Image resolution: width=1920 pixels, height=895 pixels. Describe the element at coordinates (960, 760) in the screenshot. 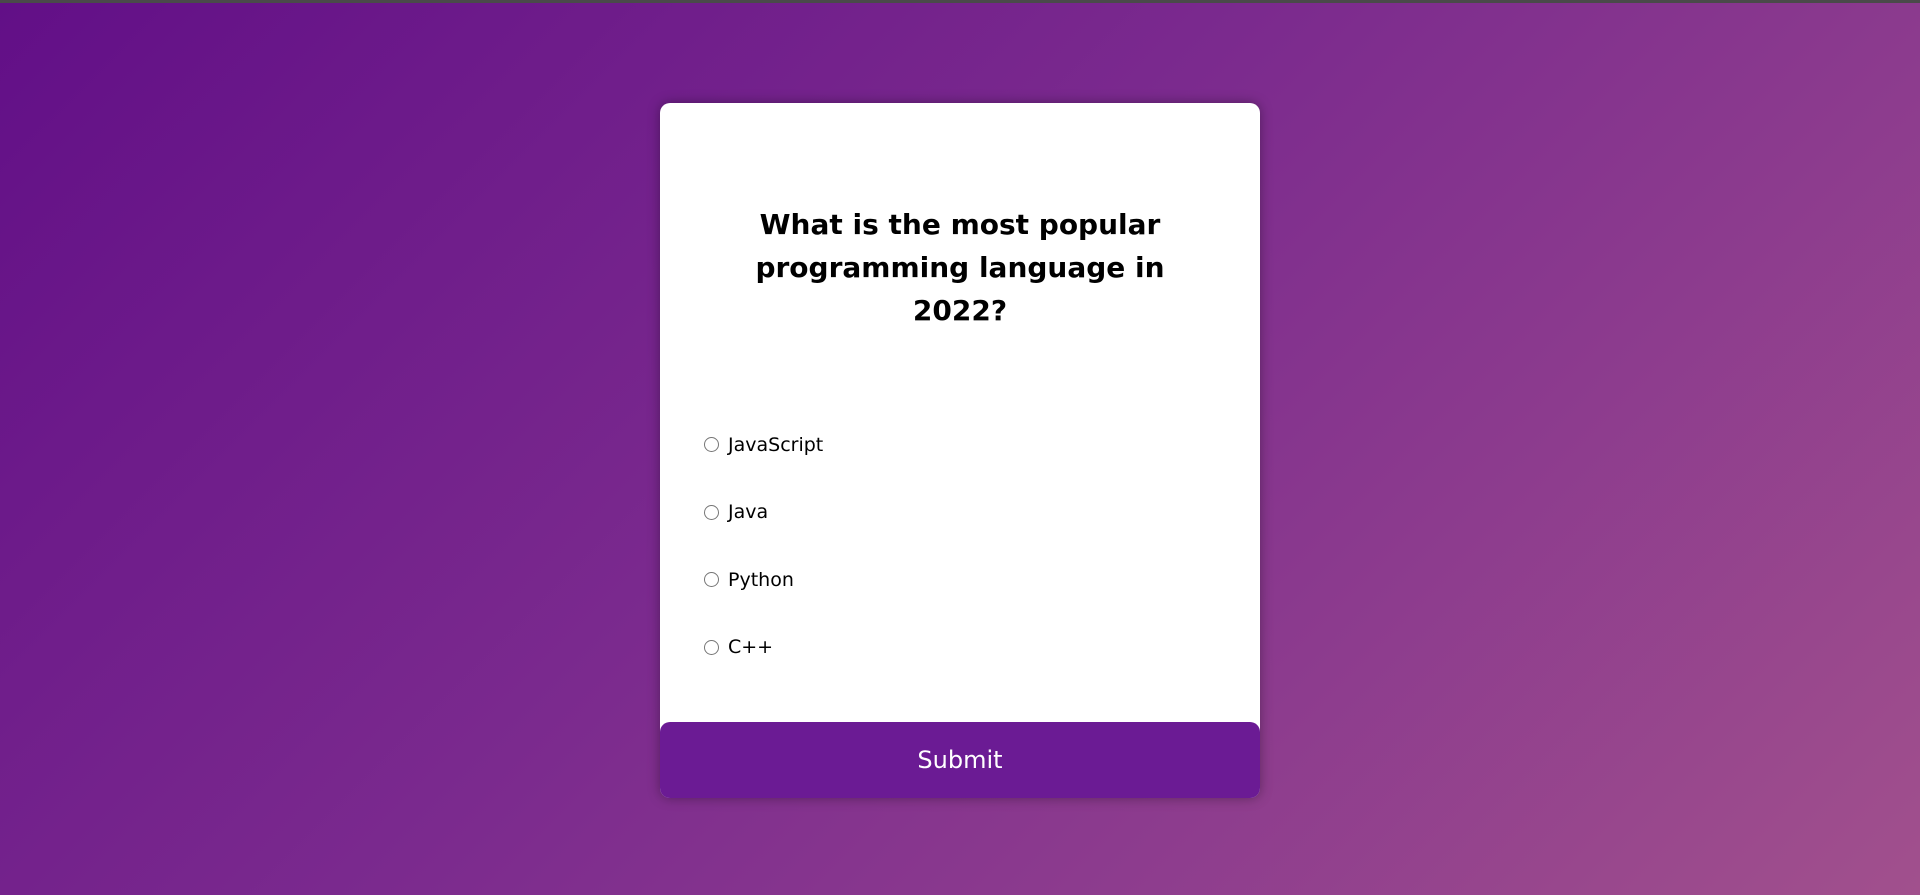

I see `submit-button: Submit` at that location.